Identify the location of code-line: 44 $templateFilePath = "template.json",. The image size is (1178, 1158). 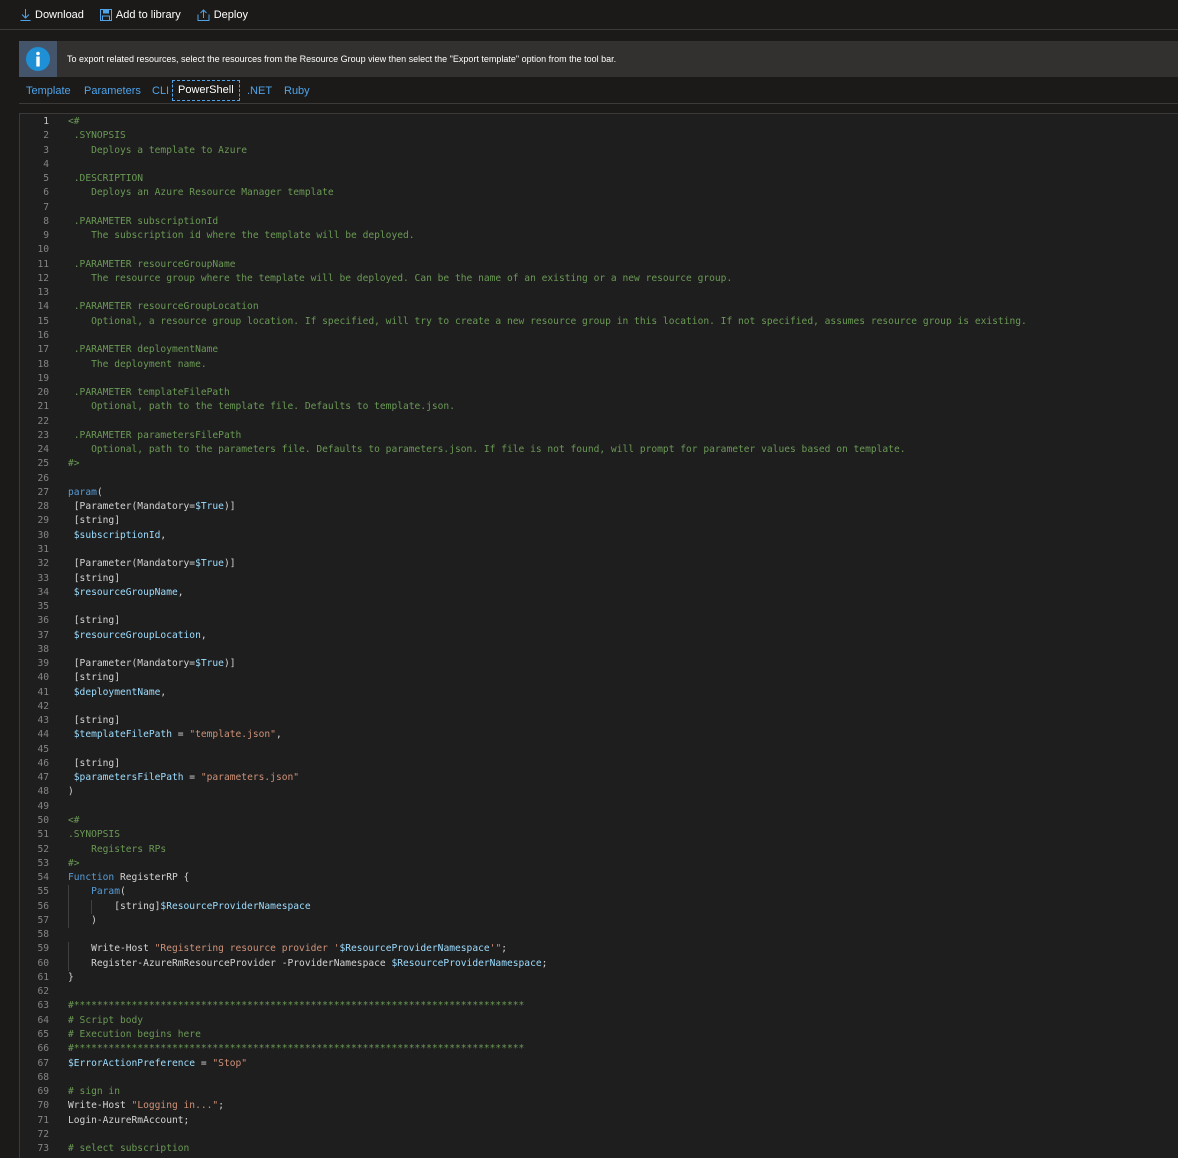
(599, 735).